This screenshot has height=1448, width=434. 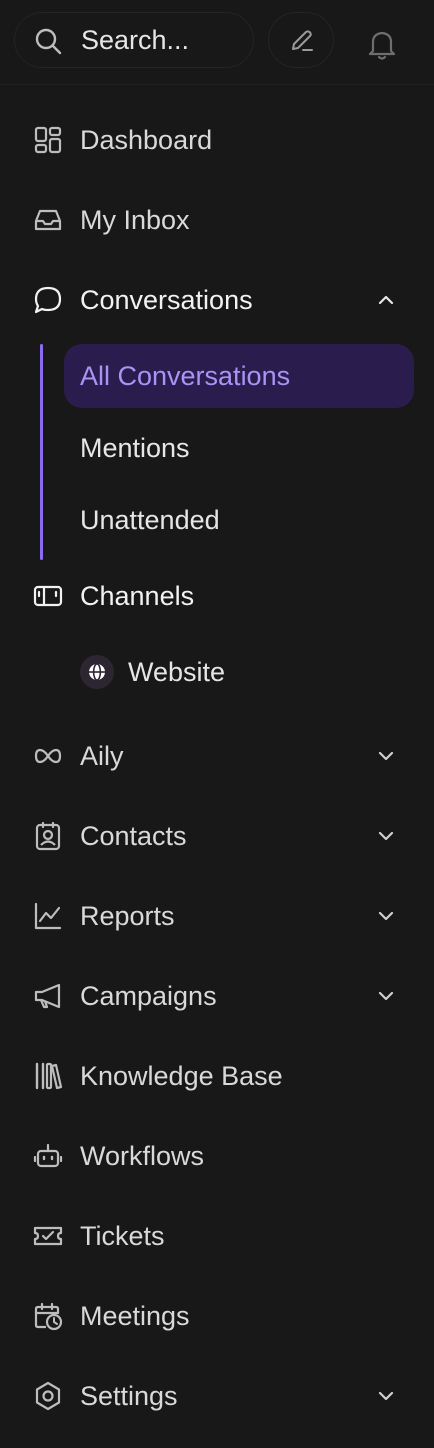 What do you see at coordinates (142, 1156) in the screenshot?
I see `nav-label-workflows: Workflows` at bounding box center [142, 1156].